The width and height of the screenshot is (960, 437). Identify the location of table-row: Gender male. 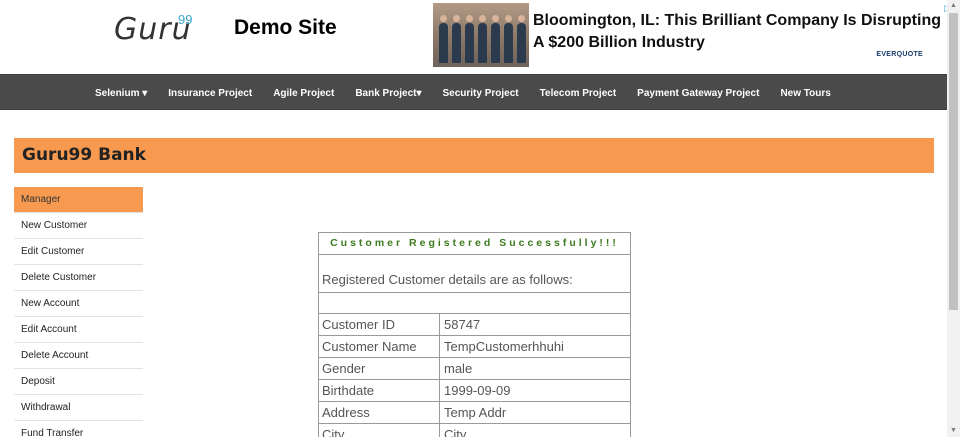
(474, 369).